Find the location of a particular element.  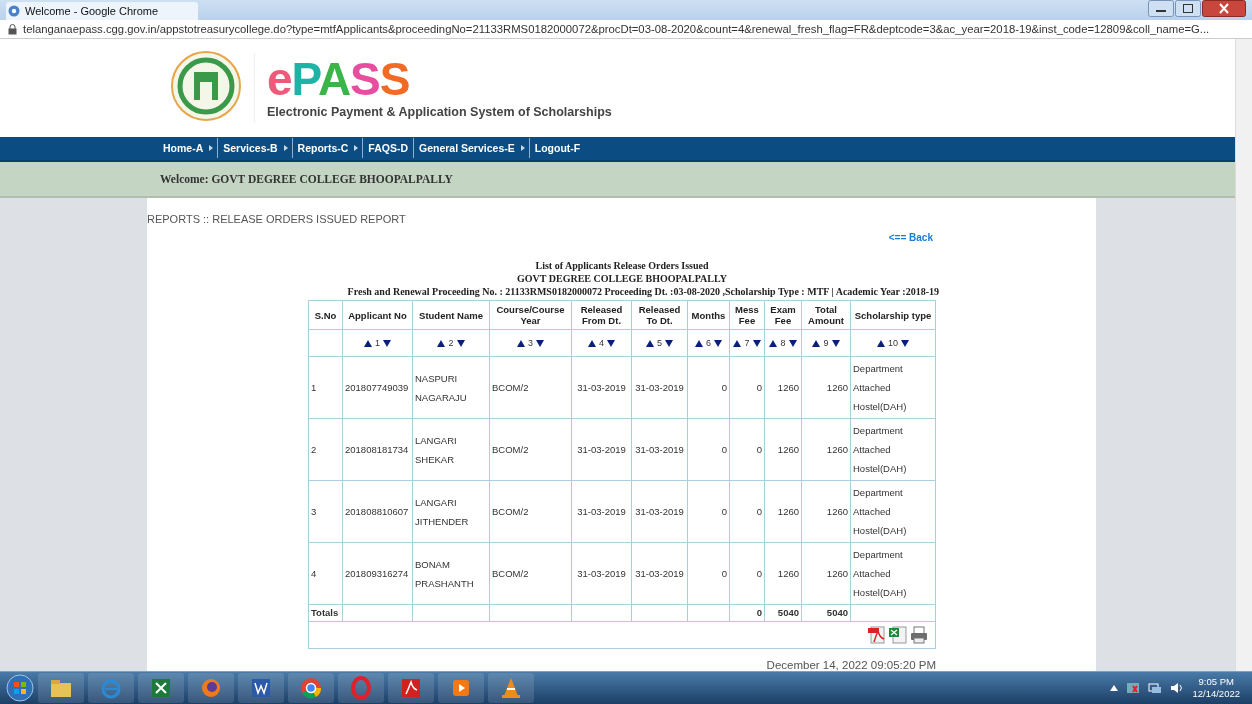

column-header: S.No is located at coordinates (325, 315).